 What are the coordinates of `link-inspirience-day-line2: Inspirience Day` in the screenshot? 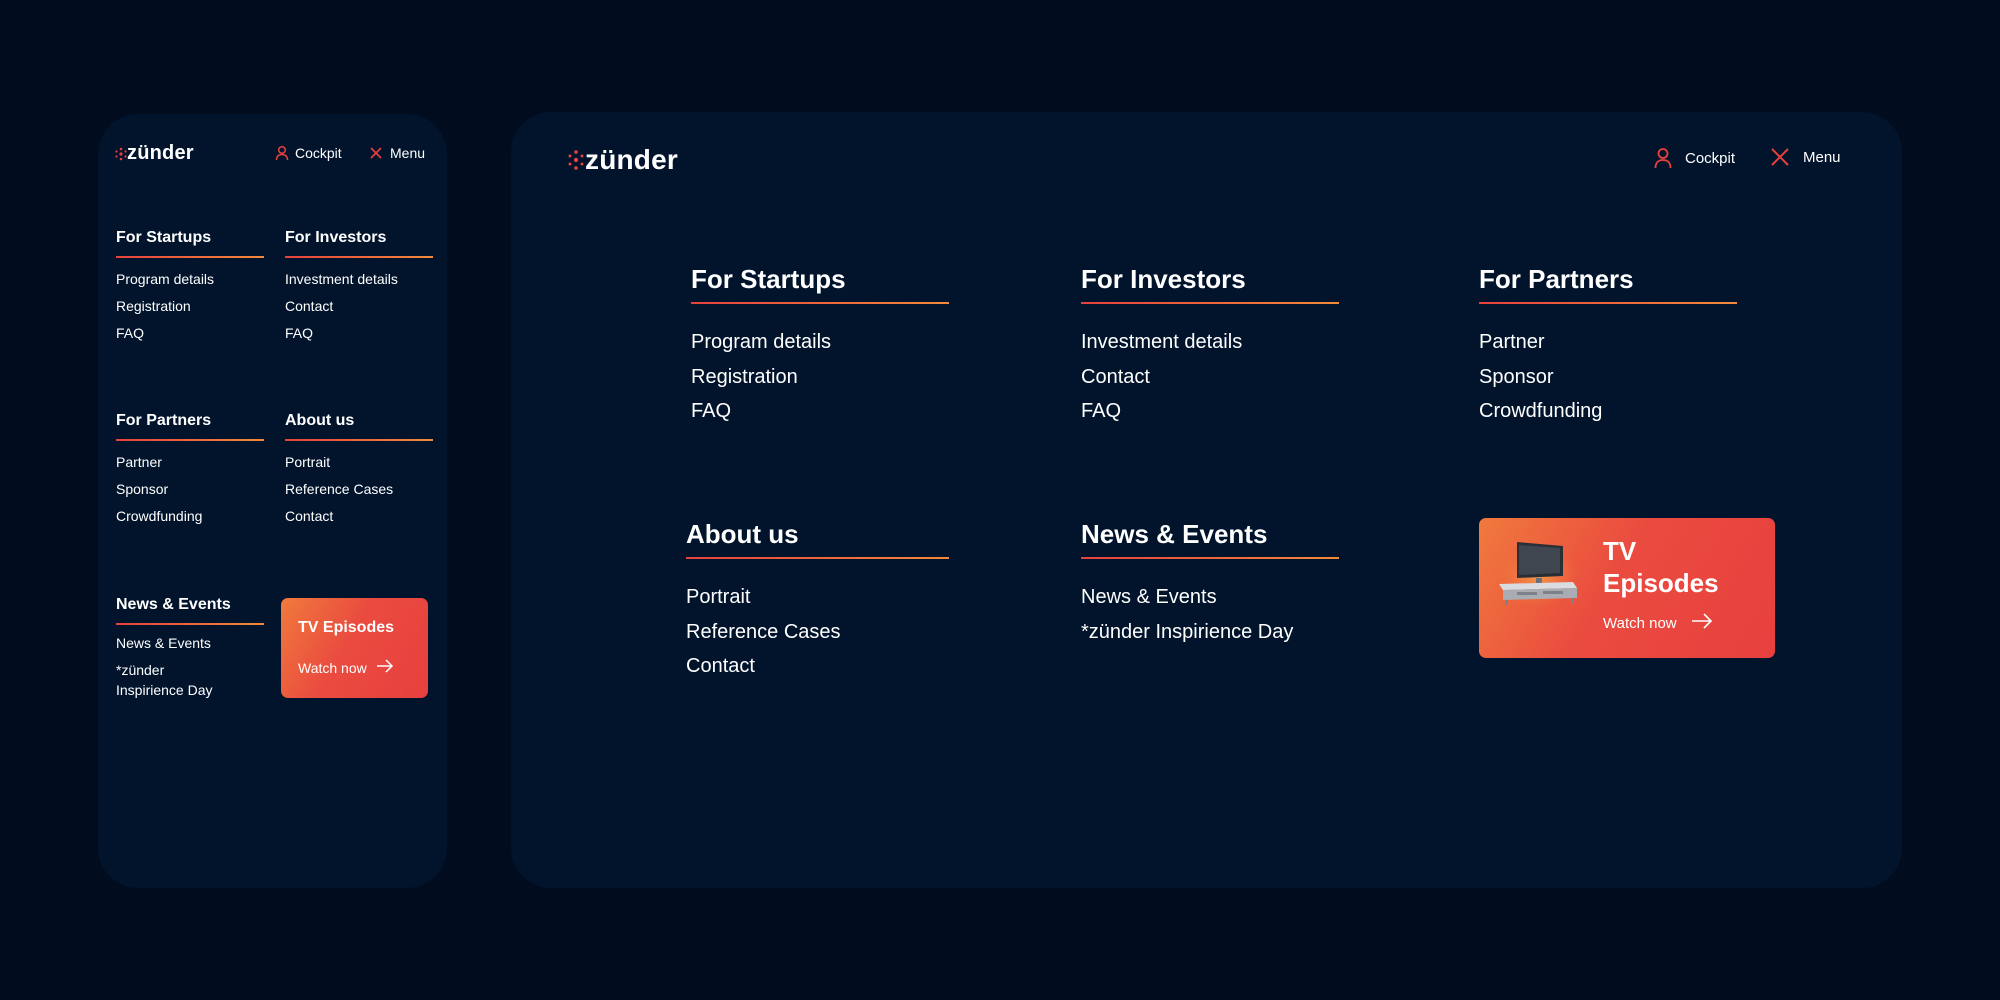 It's located at (164, 690).